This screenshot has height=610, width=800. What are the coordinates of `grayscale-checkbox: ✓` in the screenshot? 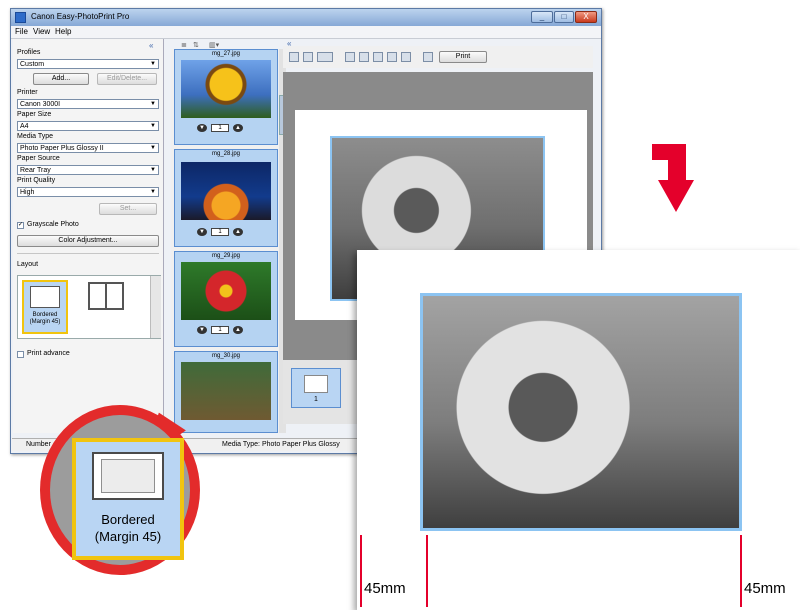 It's located at (20, 225).